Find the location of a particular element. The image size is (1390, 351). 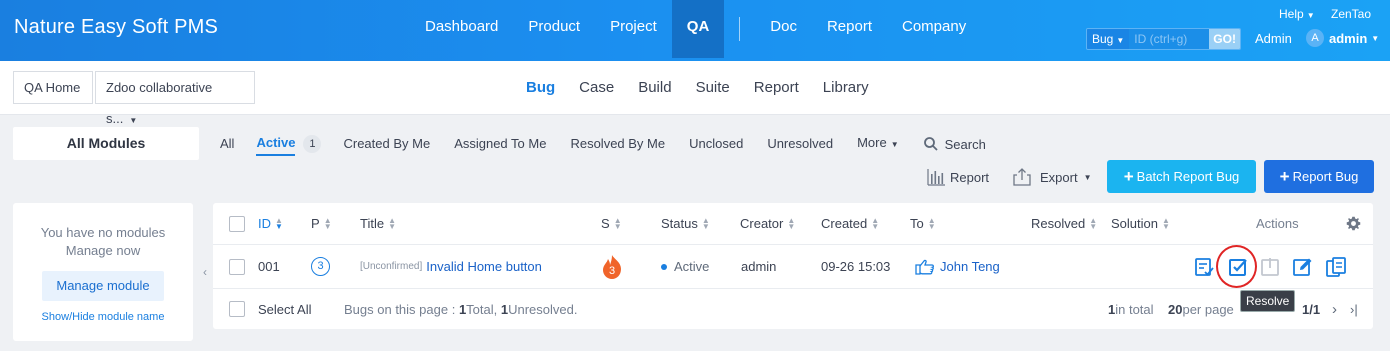

chevron-down-icon: ▼ is located at coordinates (1310, 15).